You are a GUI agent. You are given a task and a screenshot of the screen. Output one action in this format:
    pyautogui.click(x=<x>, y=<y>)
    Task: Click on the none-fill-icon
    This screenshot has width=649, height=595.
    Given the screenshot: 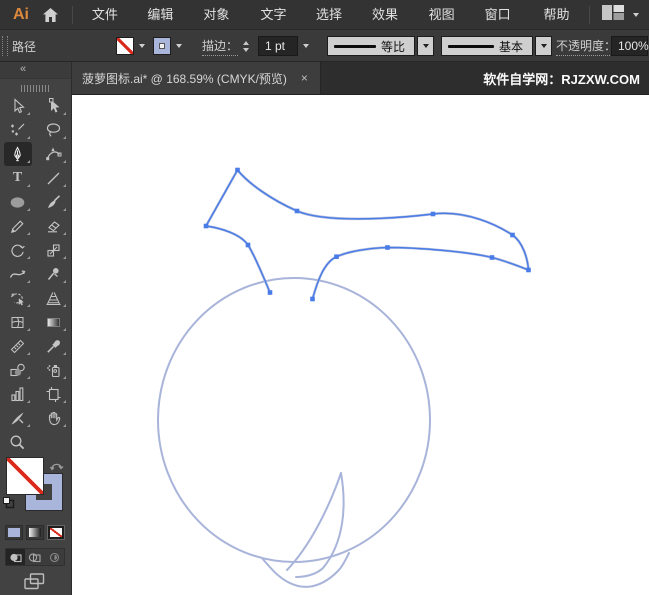 What is the action you would take?
    pyautogui.click(x=25, y=476)
    